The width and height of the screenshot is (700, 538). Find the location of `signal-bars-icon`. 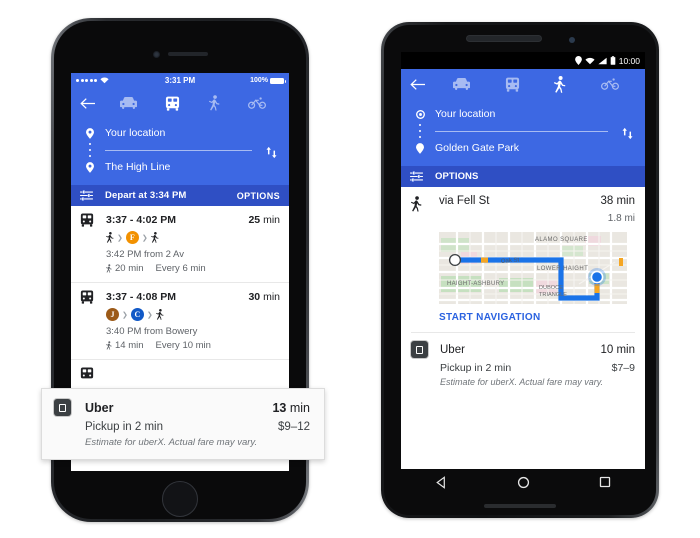

signal-bars-icon is located at coordinates (602, 61).